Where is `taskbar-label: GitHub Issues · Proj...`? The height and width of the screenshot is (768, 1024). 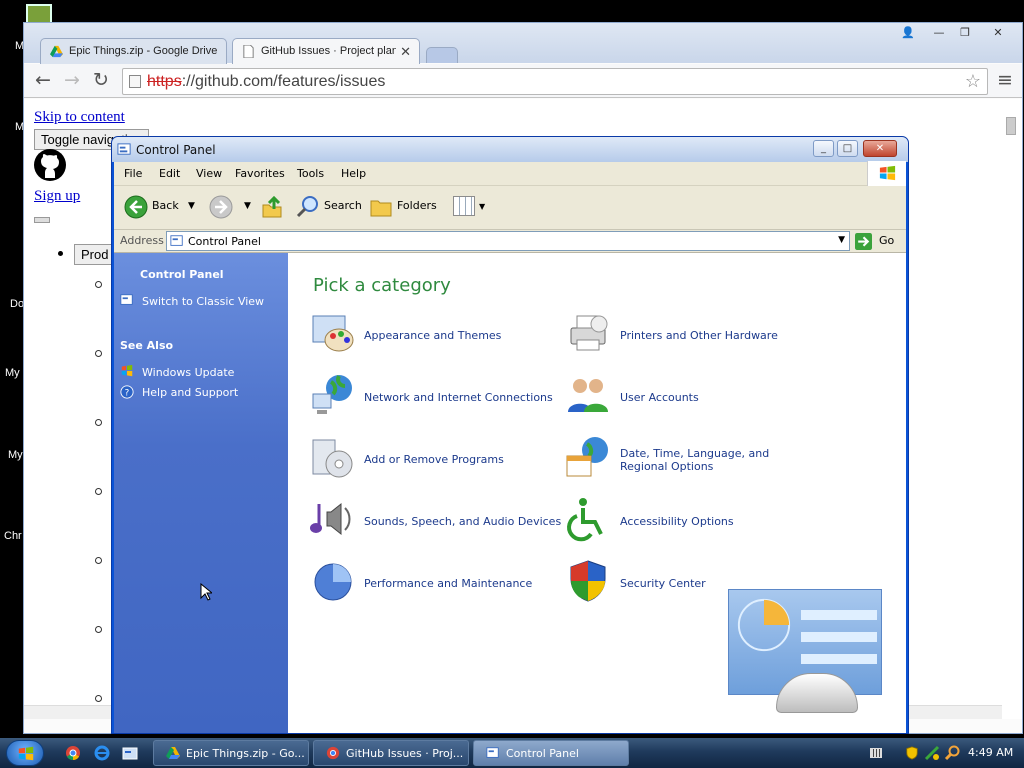 taskbar-label: GitHub Issues · Proj... is located at coordinates (405, 753).